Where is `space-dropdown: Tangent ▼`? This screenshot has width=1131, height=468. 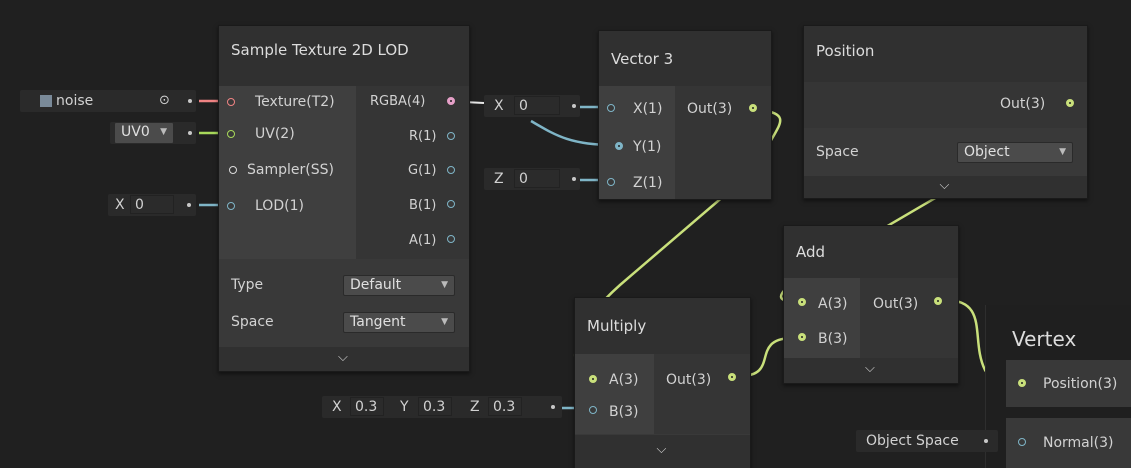 space-dropdown: Tangent ▼ is located at coordinates (399, 322).